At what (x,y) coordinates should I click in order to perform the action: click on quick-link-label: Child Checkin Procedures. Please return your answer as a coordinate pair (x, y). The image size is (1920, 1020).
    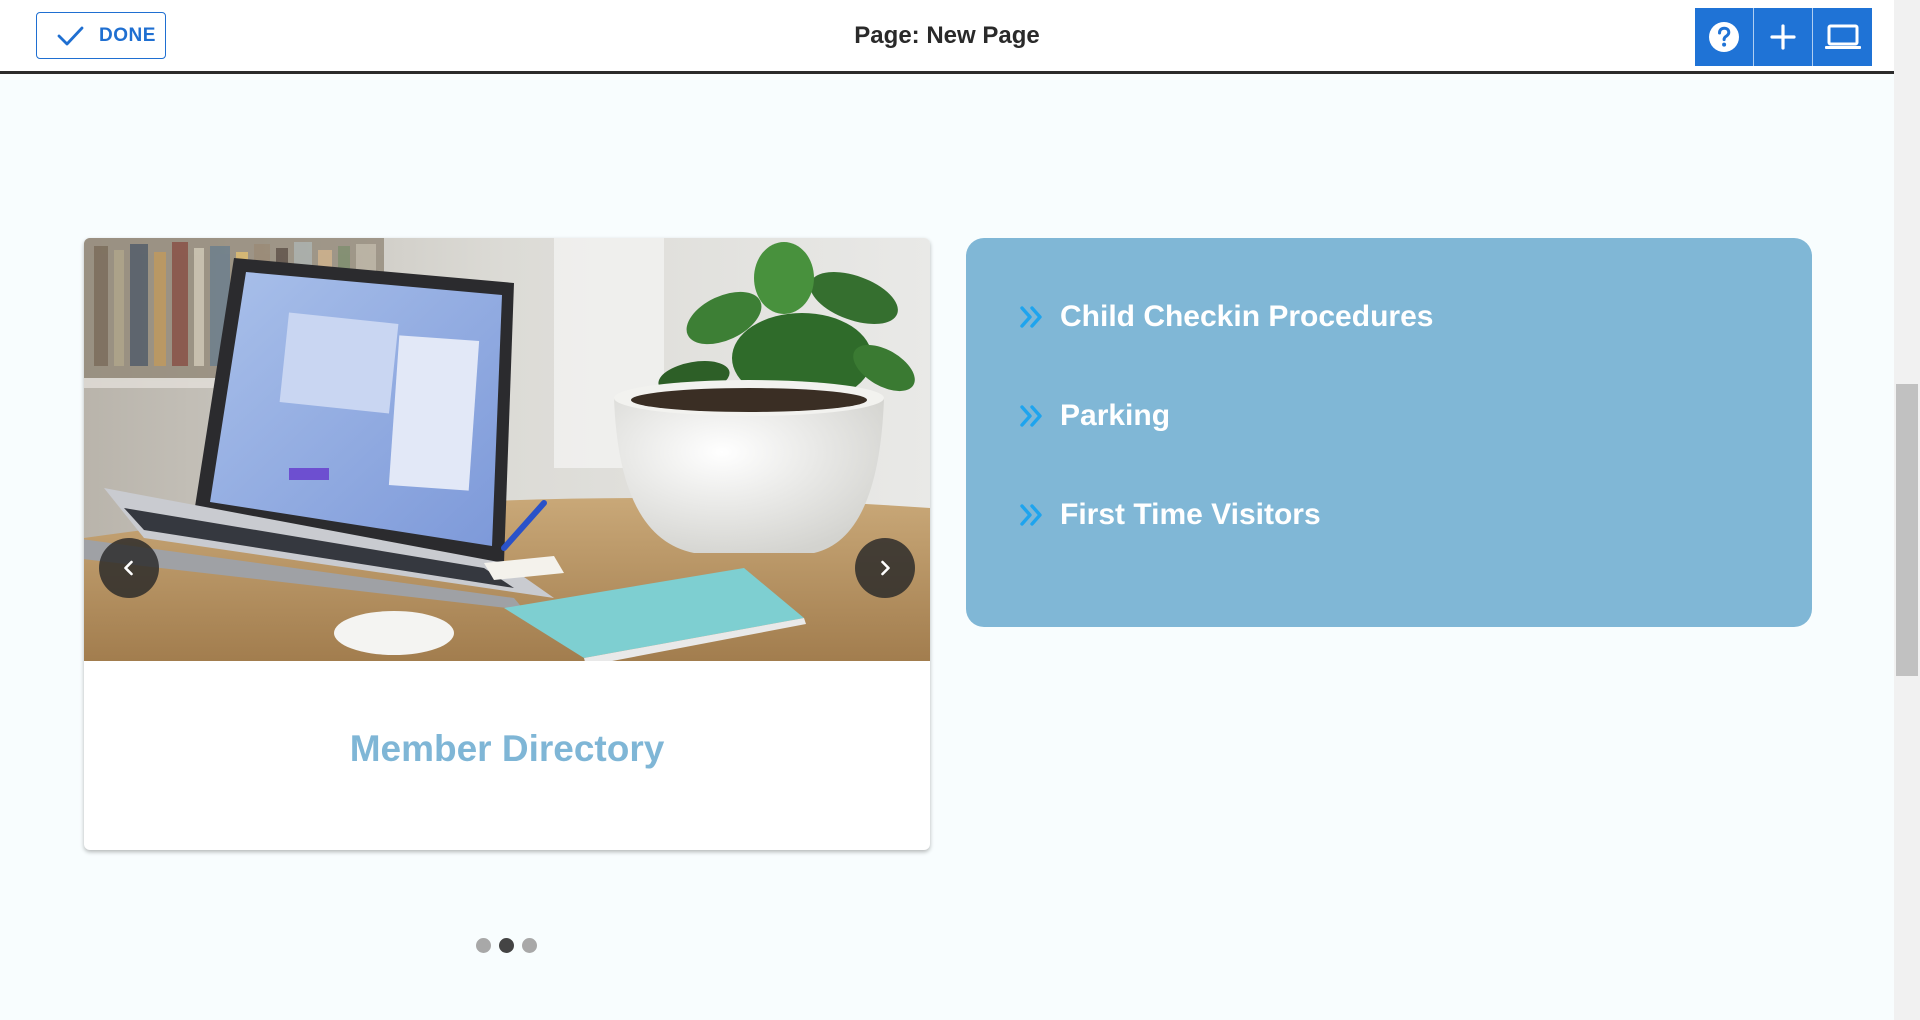
    Looking at the image, I should click on (1247, 316).